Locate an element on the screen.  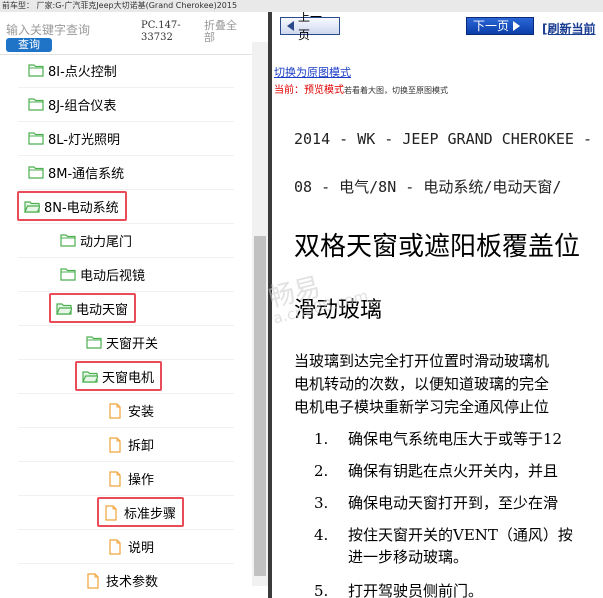
doc-step: 4. 按住天窗开关的VENT（通风）按 is located at coordinates (443, 534).